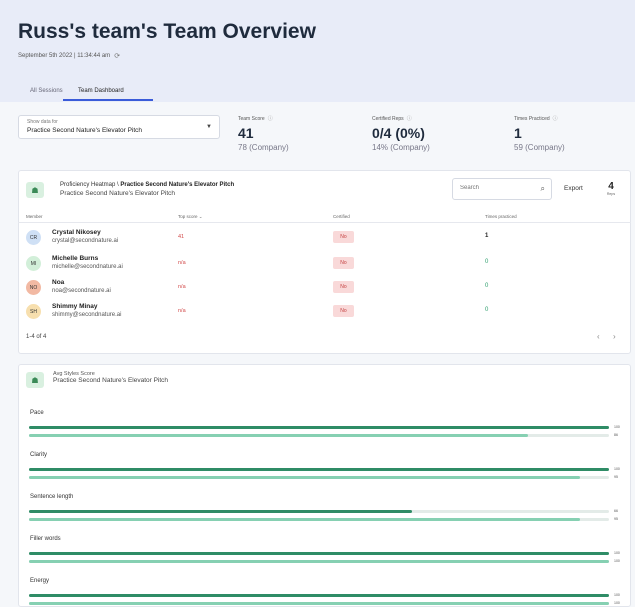 This screenshot has height=607, width=635. I want to click on metric-label: Filler words, so click(45, 539).